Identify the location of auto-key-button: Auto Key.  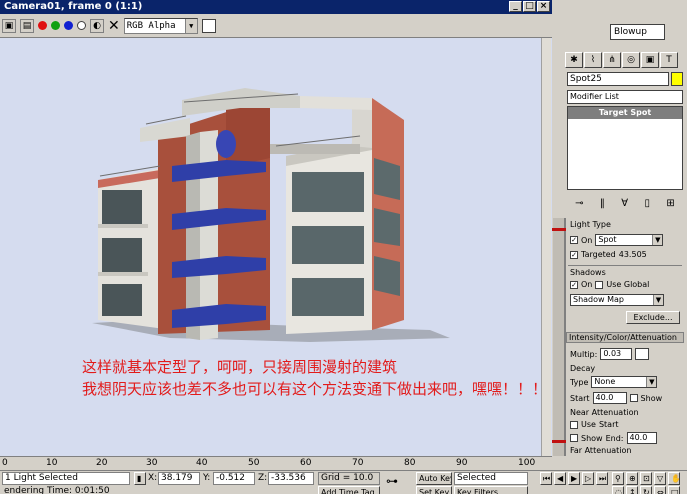
(434, 478).